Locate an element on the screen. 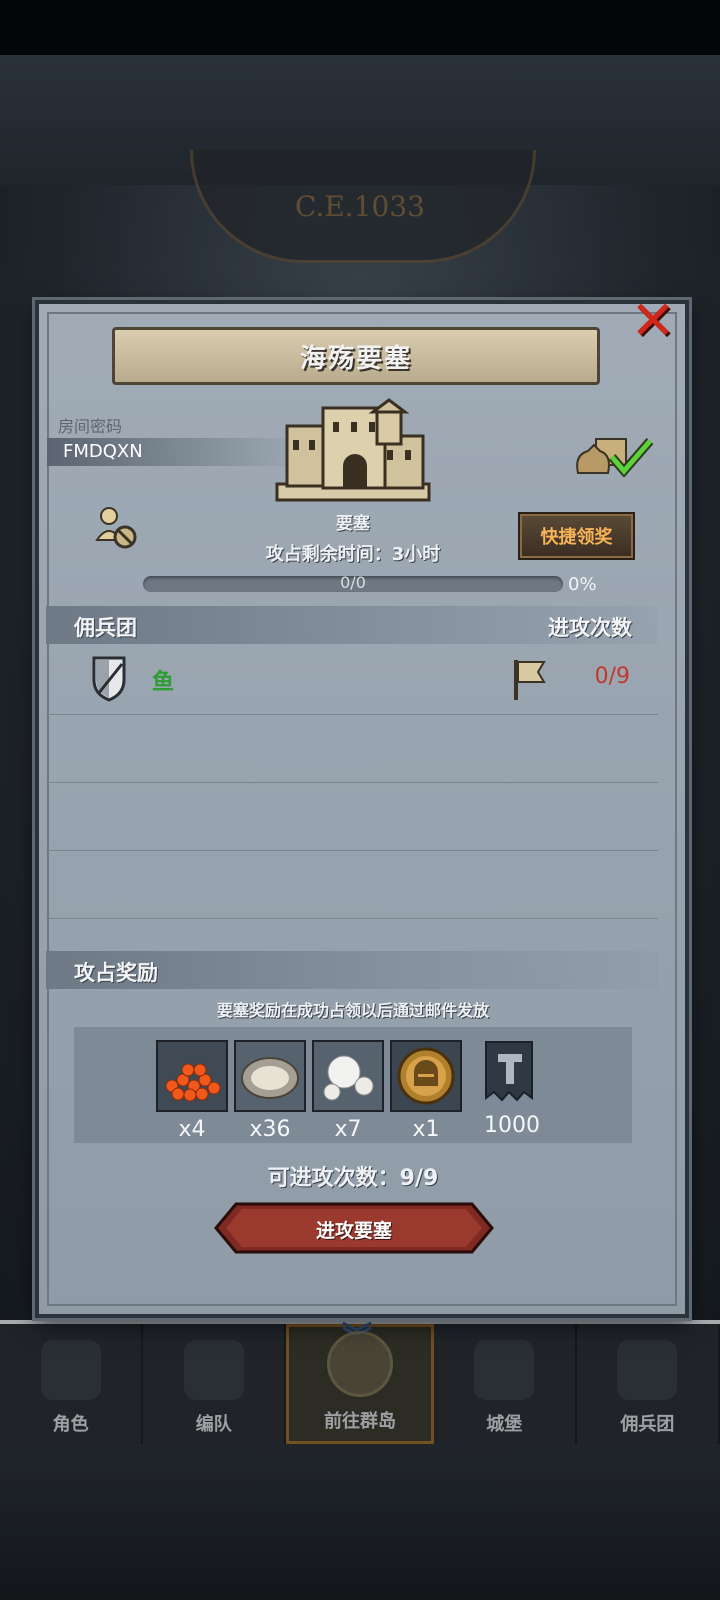 Image resolution: width=720 pixels, height=1600 pixels. title-banner: 海殇要塞 is located at coordinates (356, 356).